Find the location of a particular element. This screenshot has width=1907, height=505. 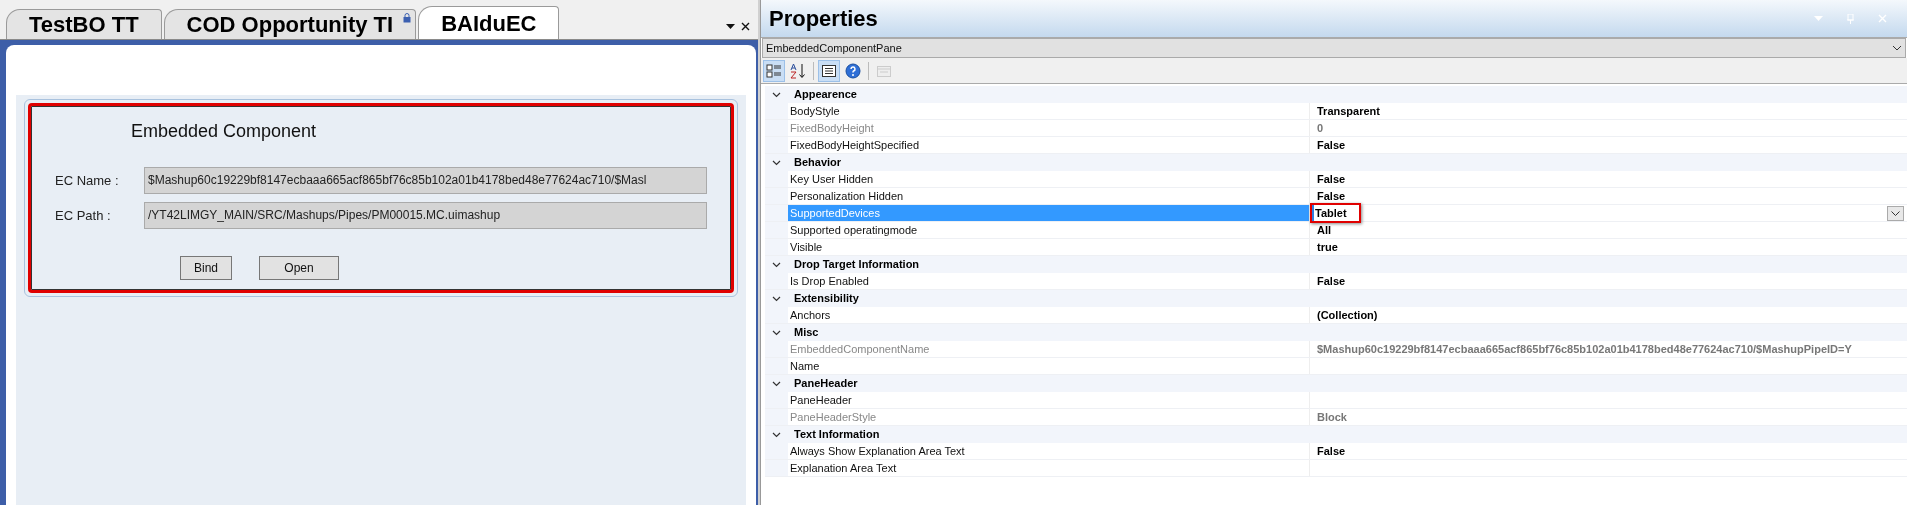

field-label: EC Path : is located at coordinates (83, 215).